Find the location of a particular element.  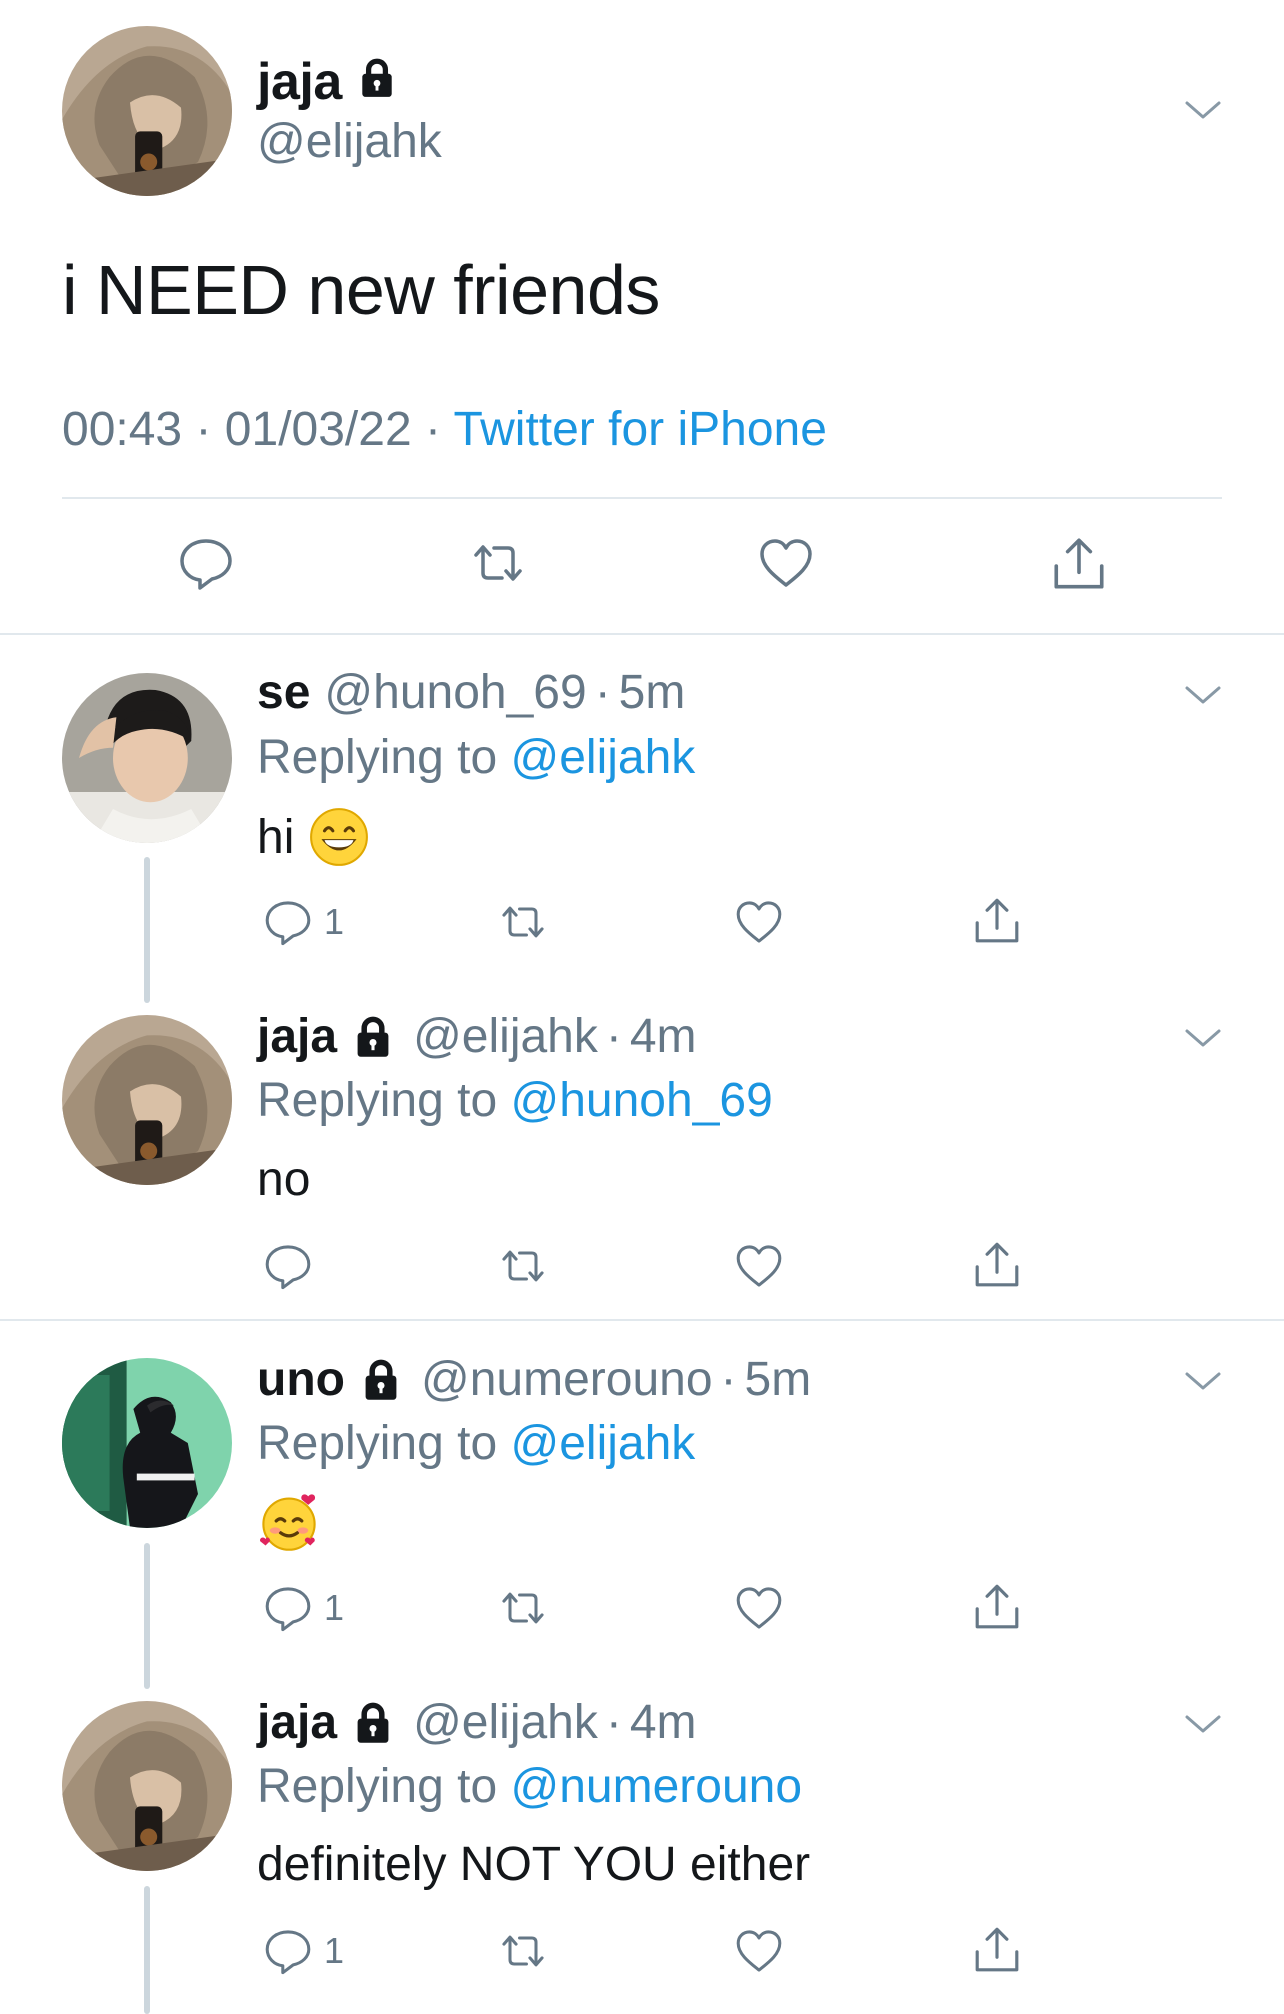

replying-to: Replying to @hunoh_69 is located at coordinates (515, 1100).